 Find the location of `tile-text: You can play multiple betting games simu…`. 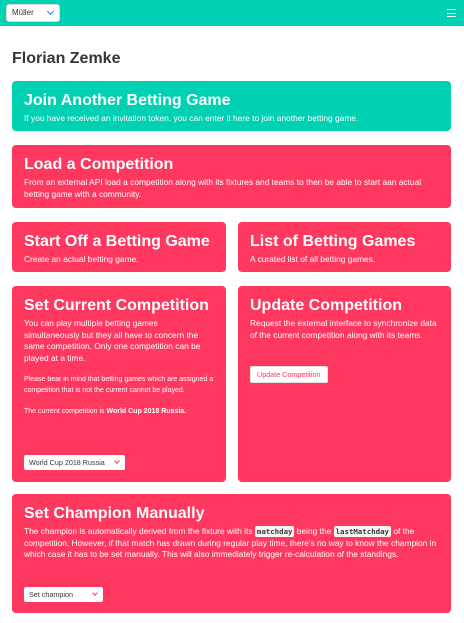

tile-text: You can play multiple betting games simu… is located at coordinates (112, 340).